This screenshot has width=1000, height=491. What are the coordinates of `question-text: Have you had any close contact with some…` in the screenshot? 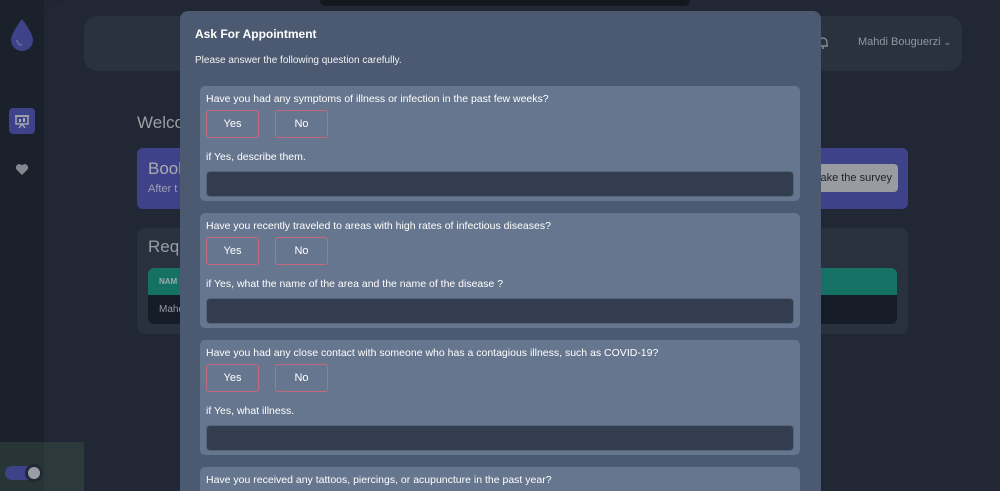 It's located at (432, 353).